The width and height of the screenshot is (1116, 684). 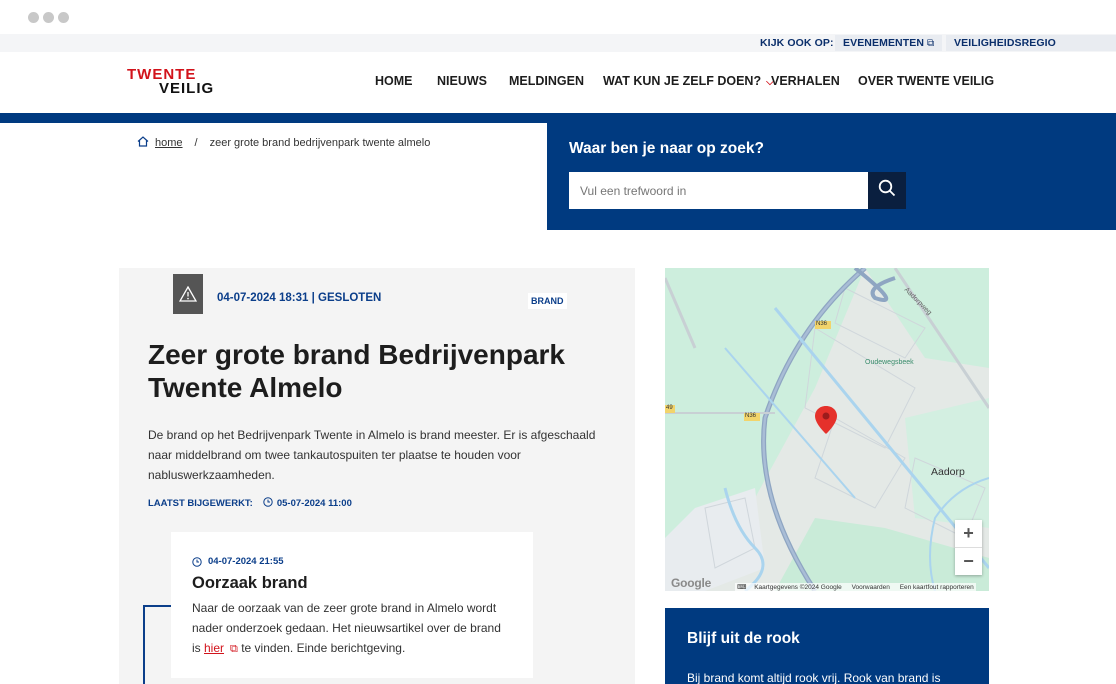 What do you see at coordinates (805, 81) in the screenshot?
I see `nav-verhalen: VERHALEN` at bounding box center [805, 81].